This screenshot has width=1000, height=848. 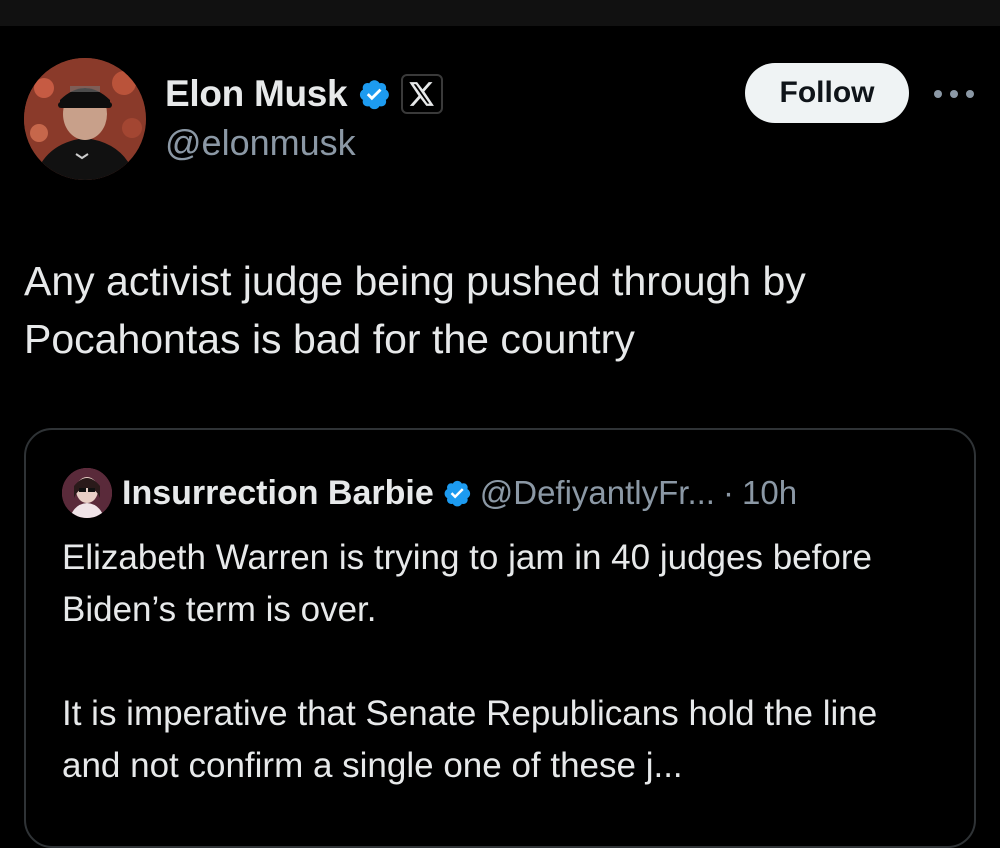 I want to click on x-logo-icon, so click(x=422, y=94).